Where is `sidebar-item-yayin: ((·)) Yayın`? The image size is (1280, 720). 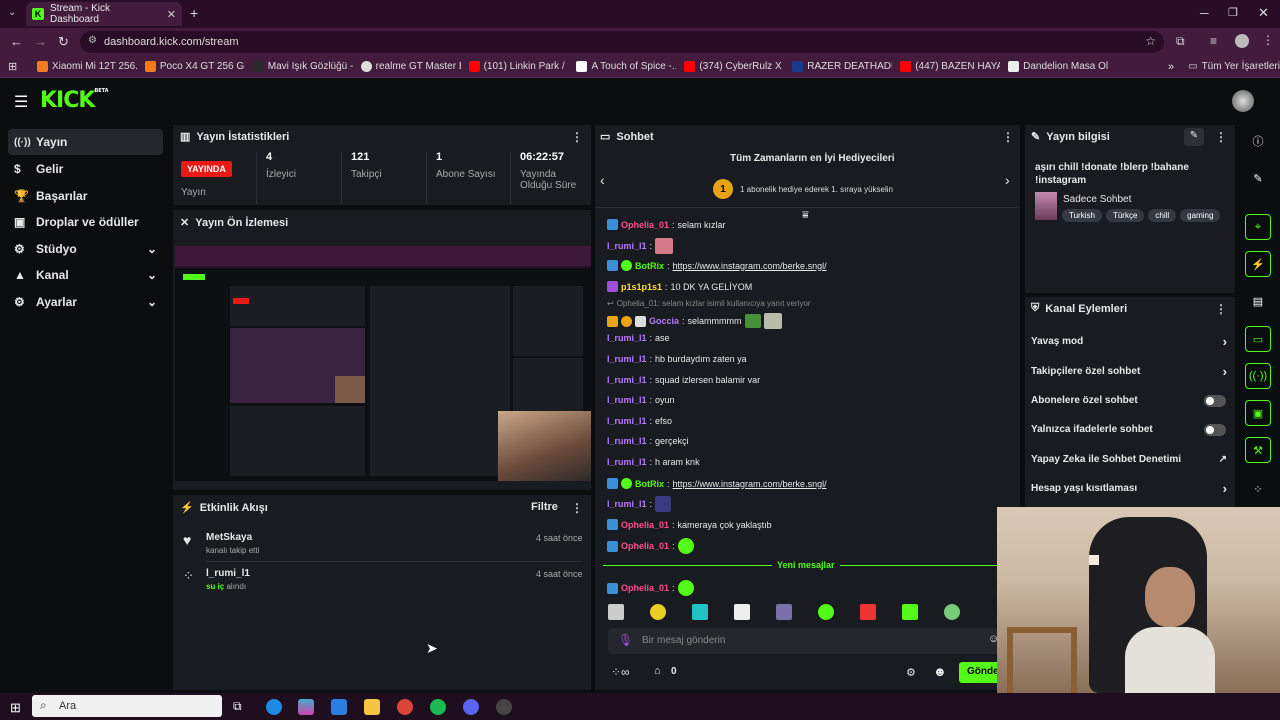
sidebar-item-yayin: ((·)) Yayın is located at coordinates (85, 142).